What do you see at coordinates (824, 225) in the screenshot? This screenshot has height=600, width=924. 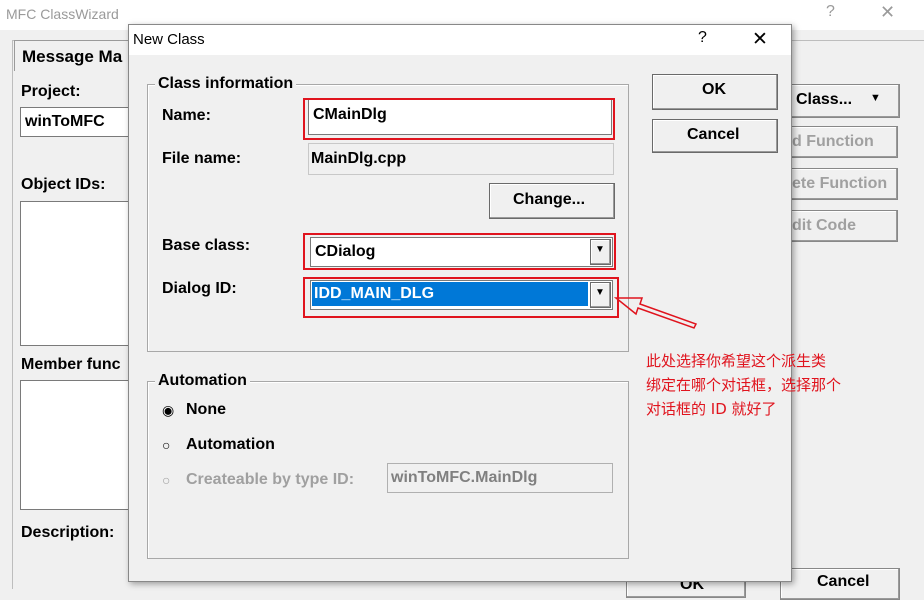 I see `edit-code-button-label: dit Code` at bounding box center [824, 225].